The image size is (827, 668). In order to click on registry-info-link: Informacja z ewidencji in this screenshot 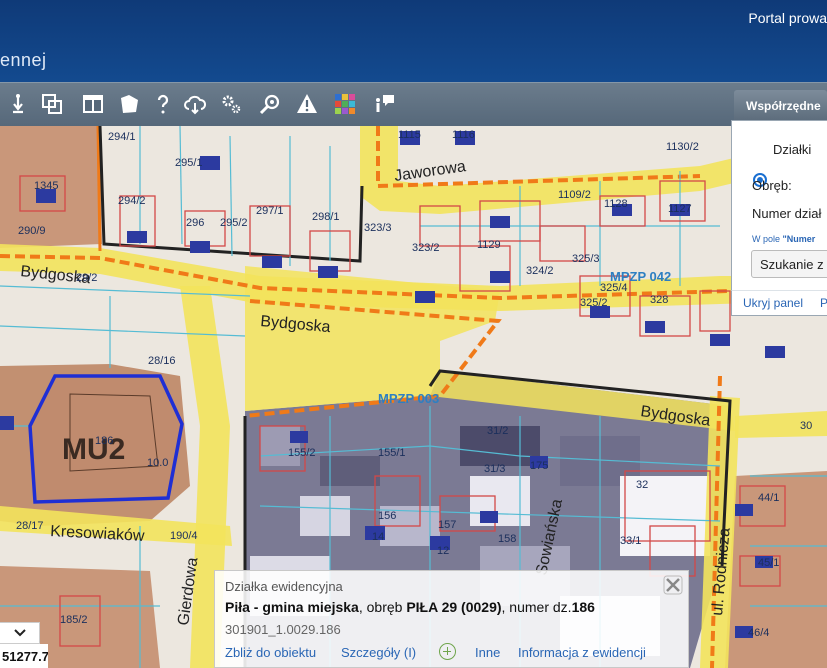, I will do `click(582, 652)`.